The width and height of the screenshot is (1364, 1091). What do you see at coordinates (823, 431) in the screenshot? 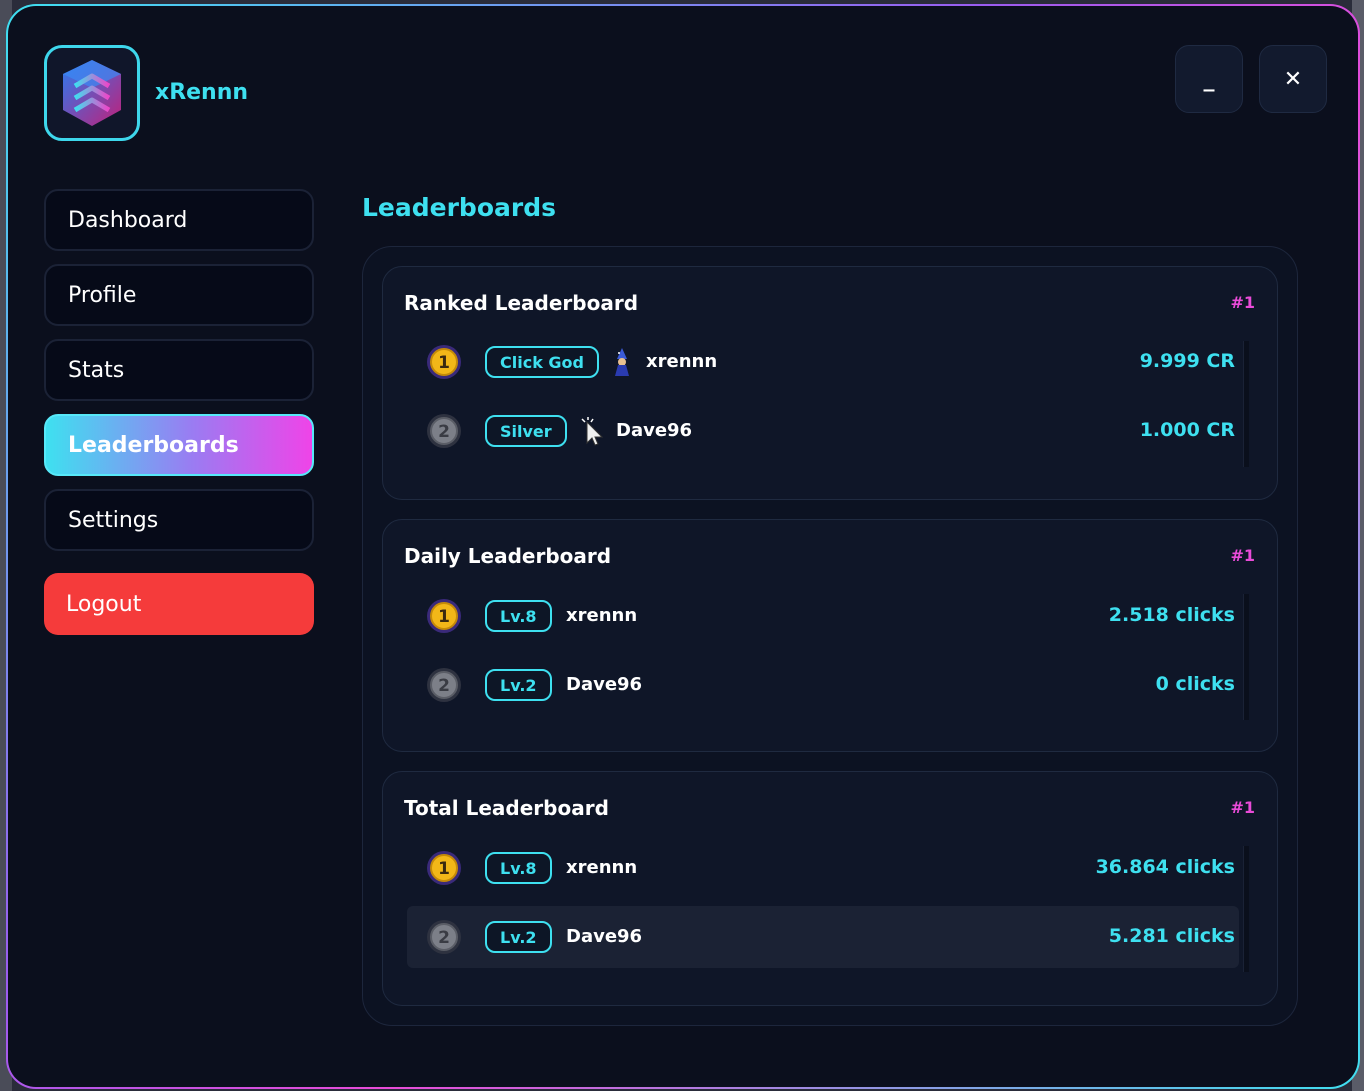
I see `table-row: 2 Silver Dave96 1.000 CR` at bounding box center [823, 431].